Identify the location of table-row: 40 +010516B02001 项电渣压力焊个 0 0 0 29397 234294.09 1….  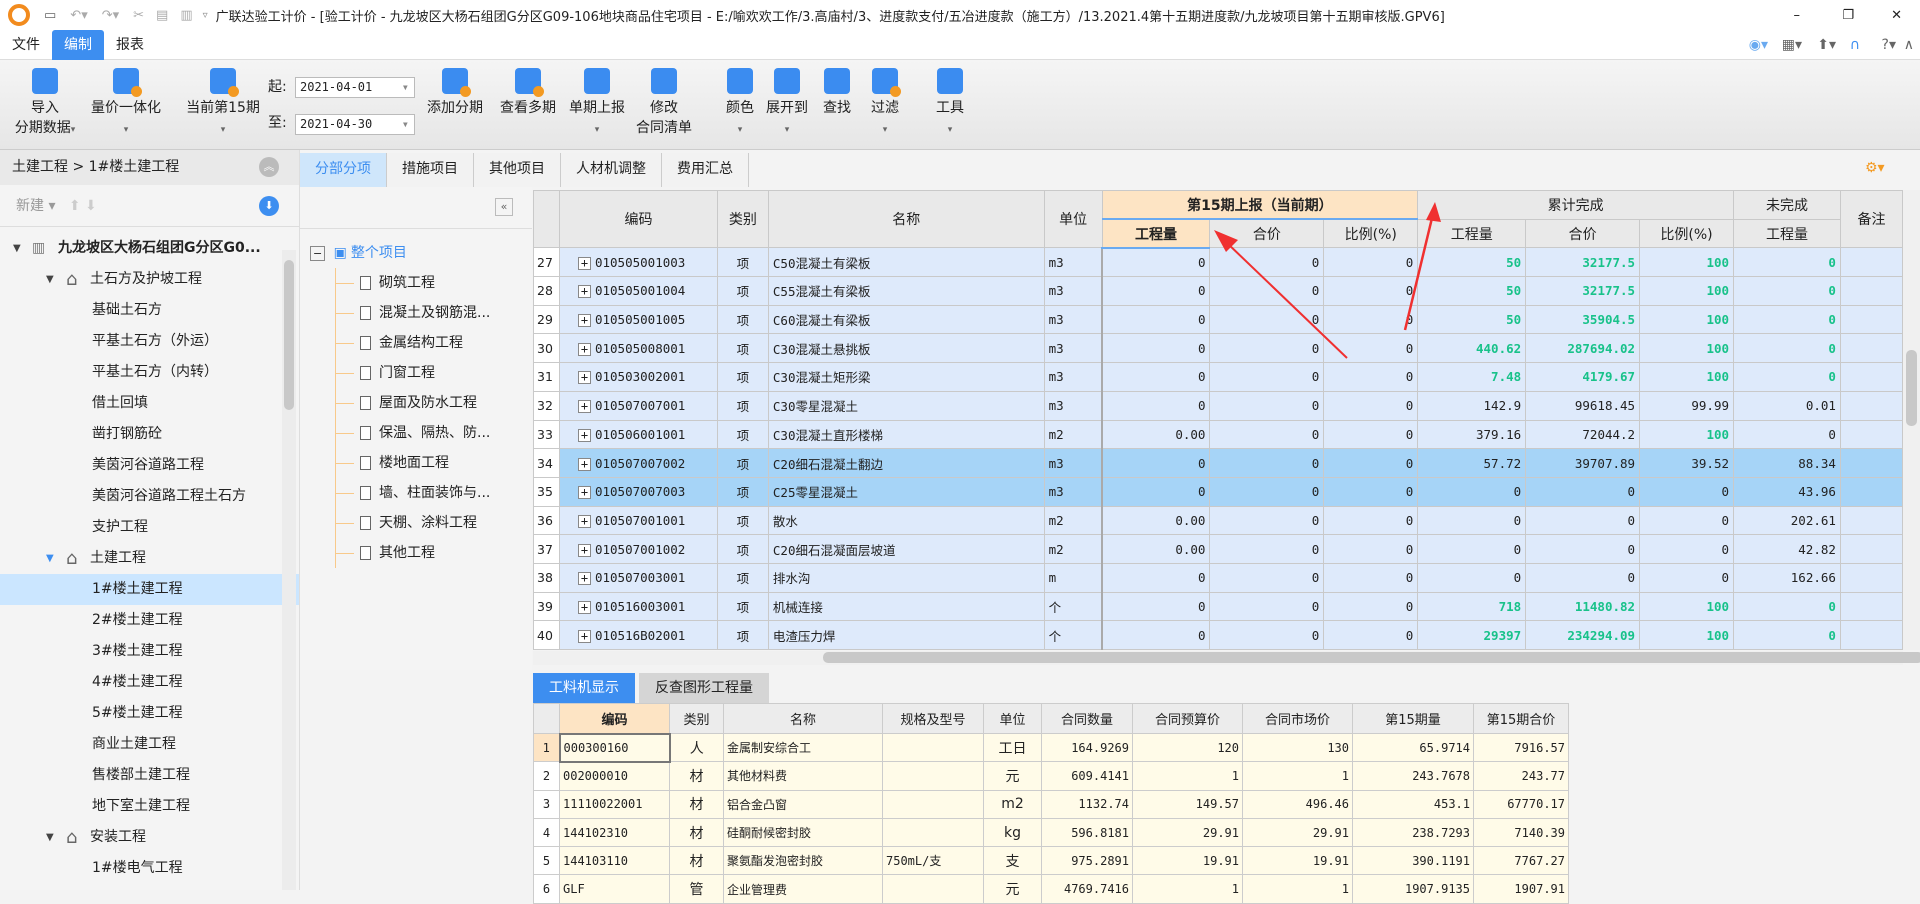
(1218, 635).